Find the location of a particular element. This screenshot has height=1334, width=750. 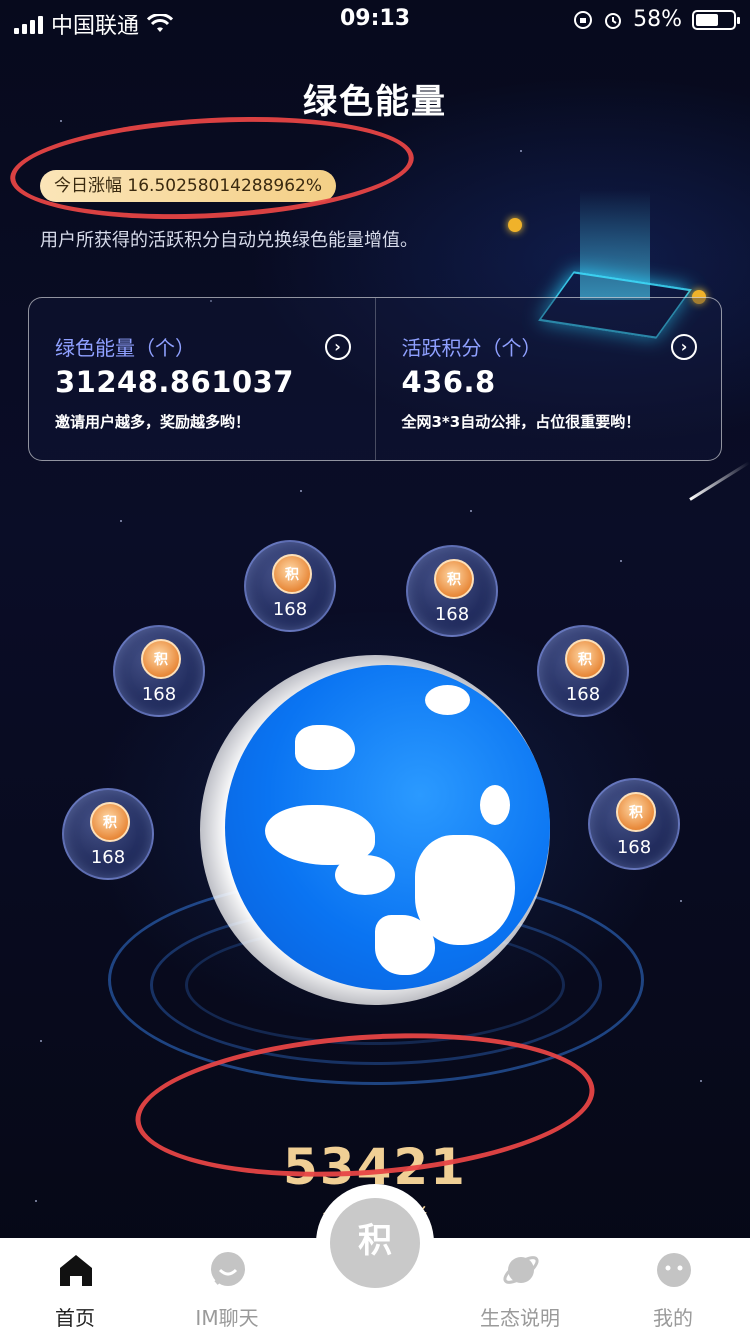

status-bar: 中国联通 09:13 58% is located at coordinates (375, 20).